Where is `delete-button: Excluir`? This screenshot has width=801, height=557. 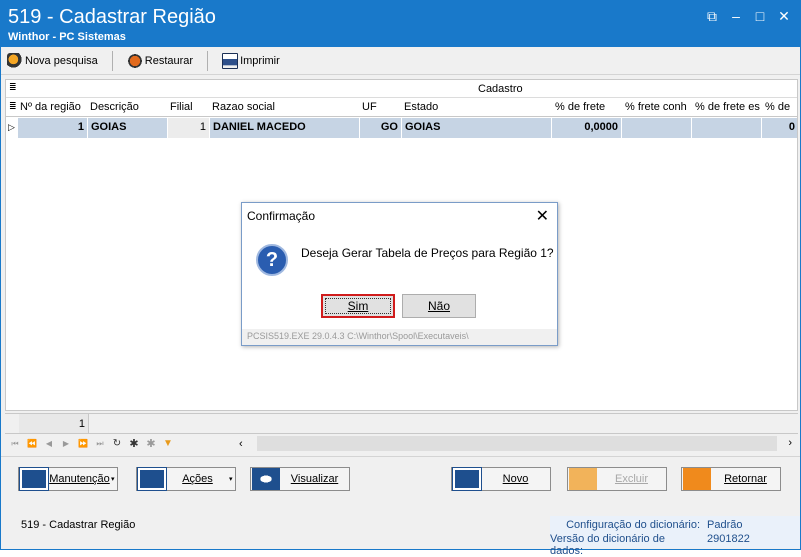 delete-button: Excluir is located at coordinates (617, 479).